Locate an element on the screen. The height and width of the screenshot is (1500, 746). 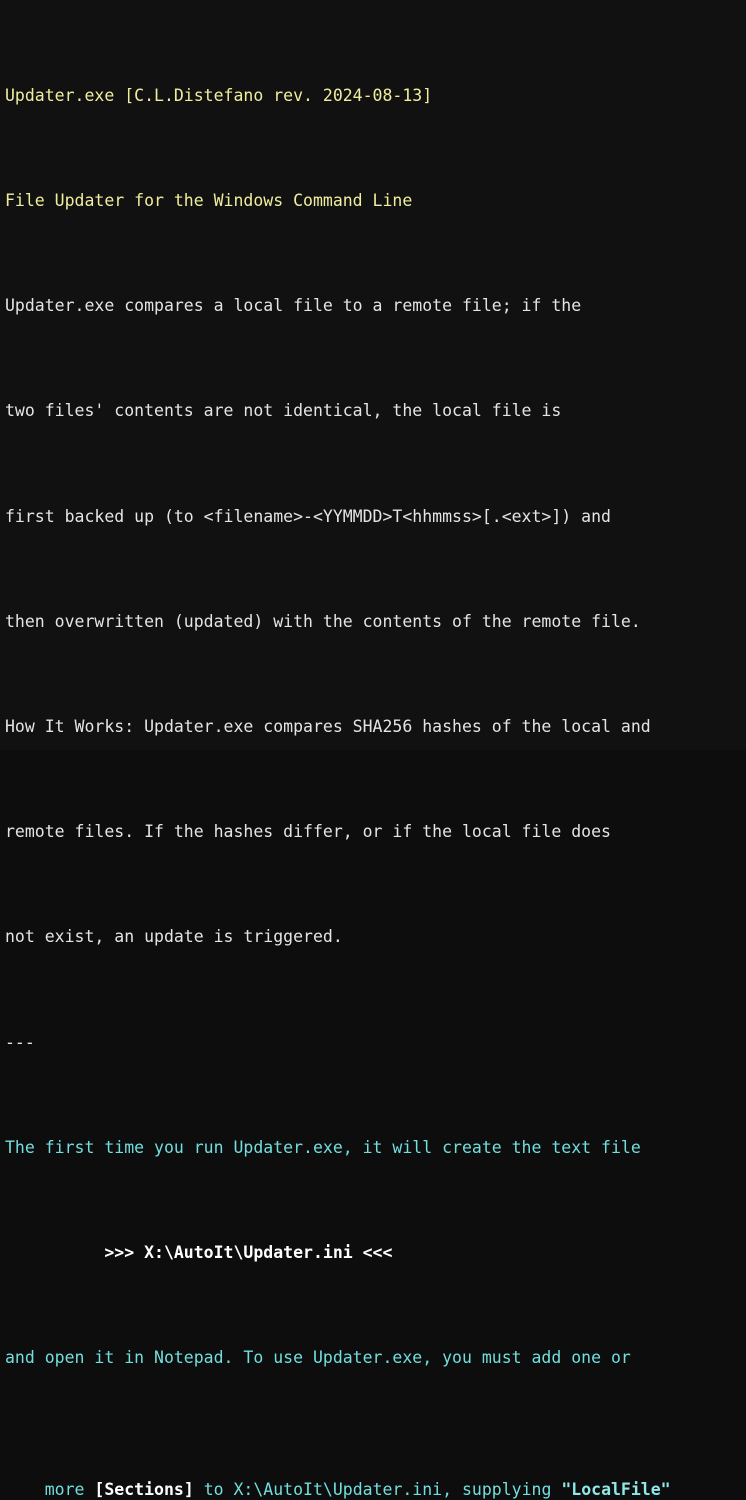
ini-usage-2-part-c: to X:\AutoIt\Updater.ini, supplying is located at coordinates (377, 1489).